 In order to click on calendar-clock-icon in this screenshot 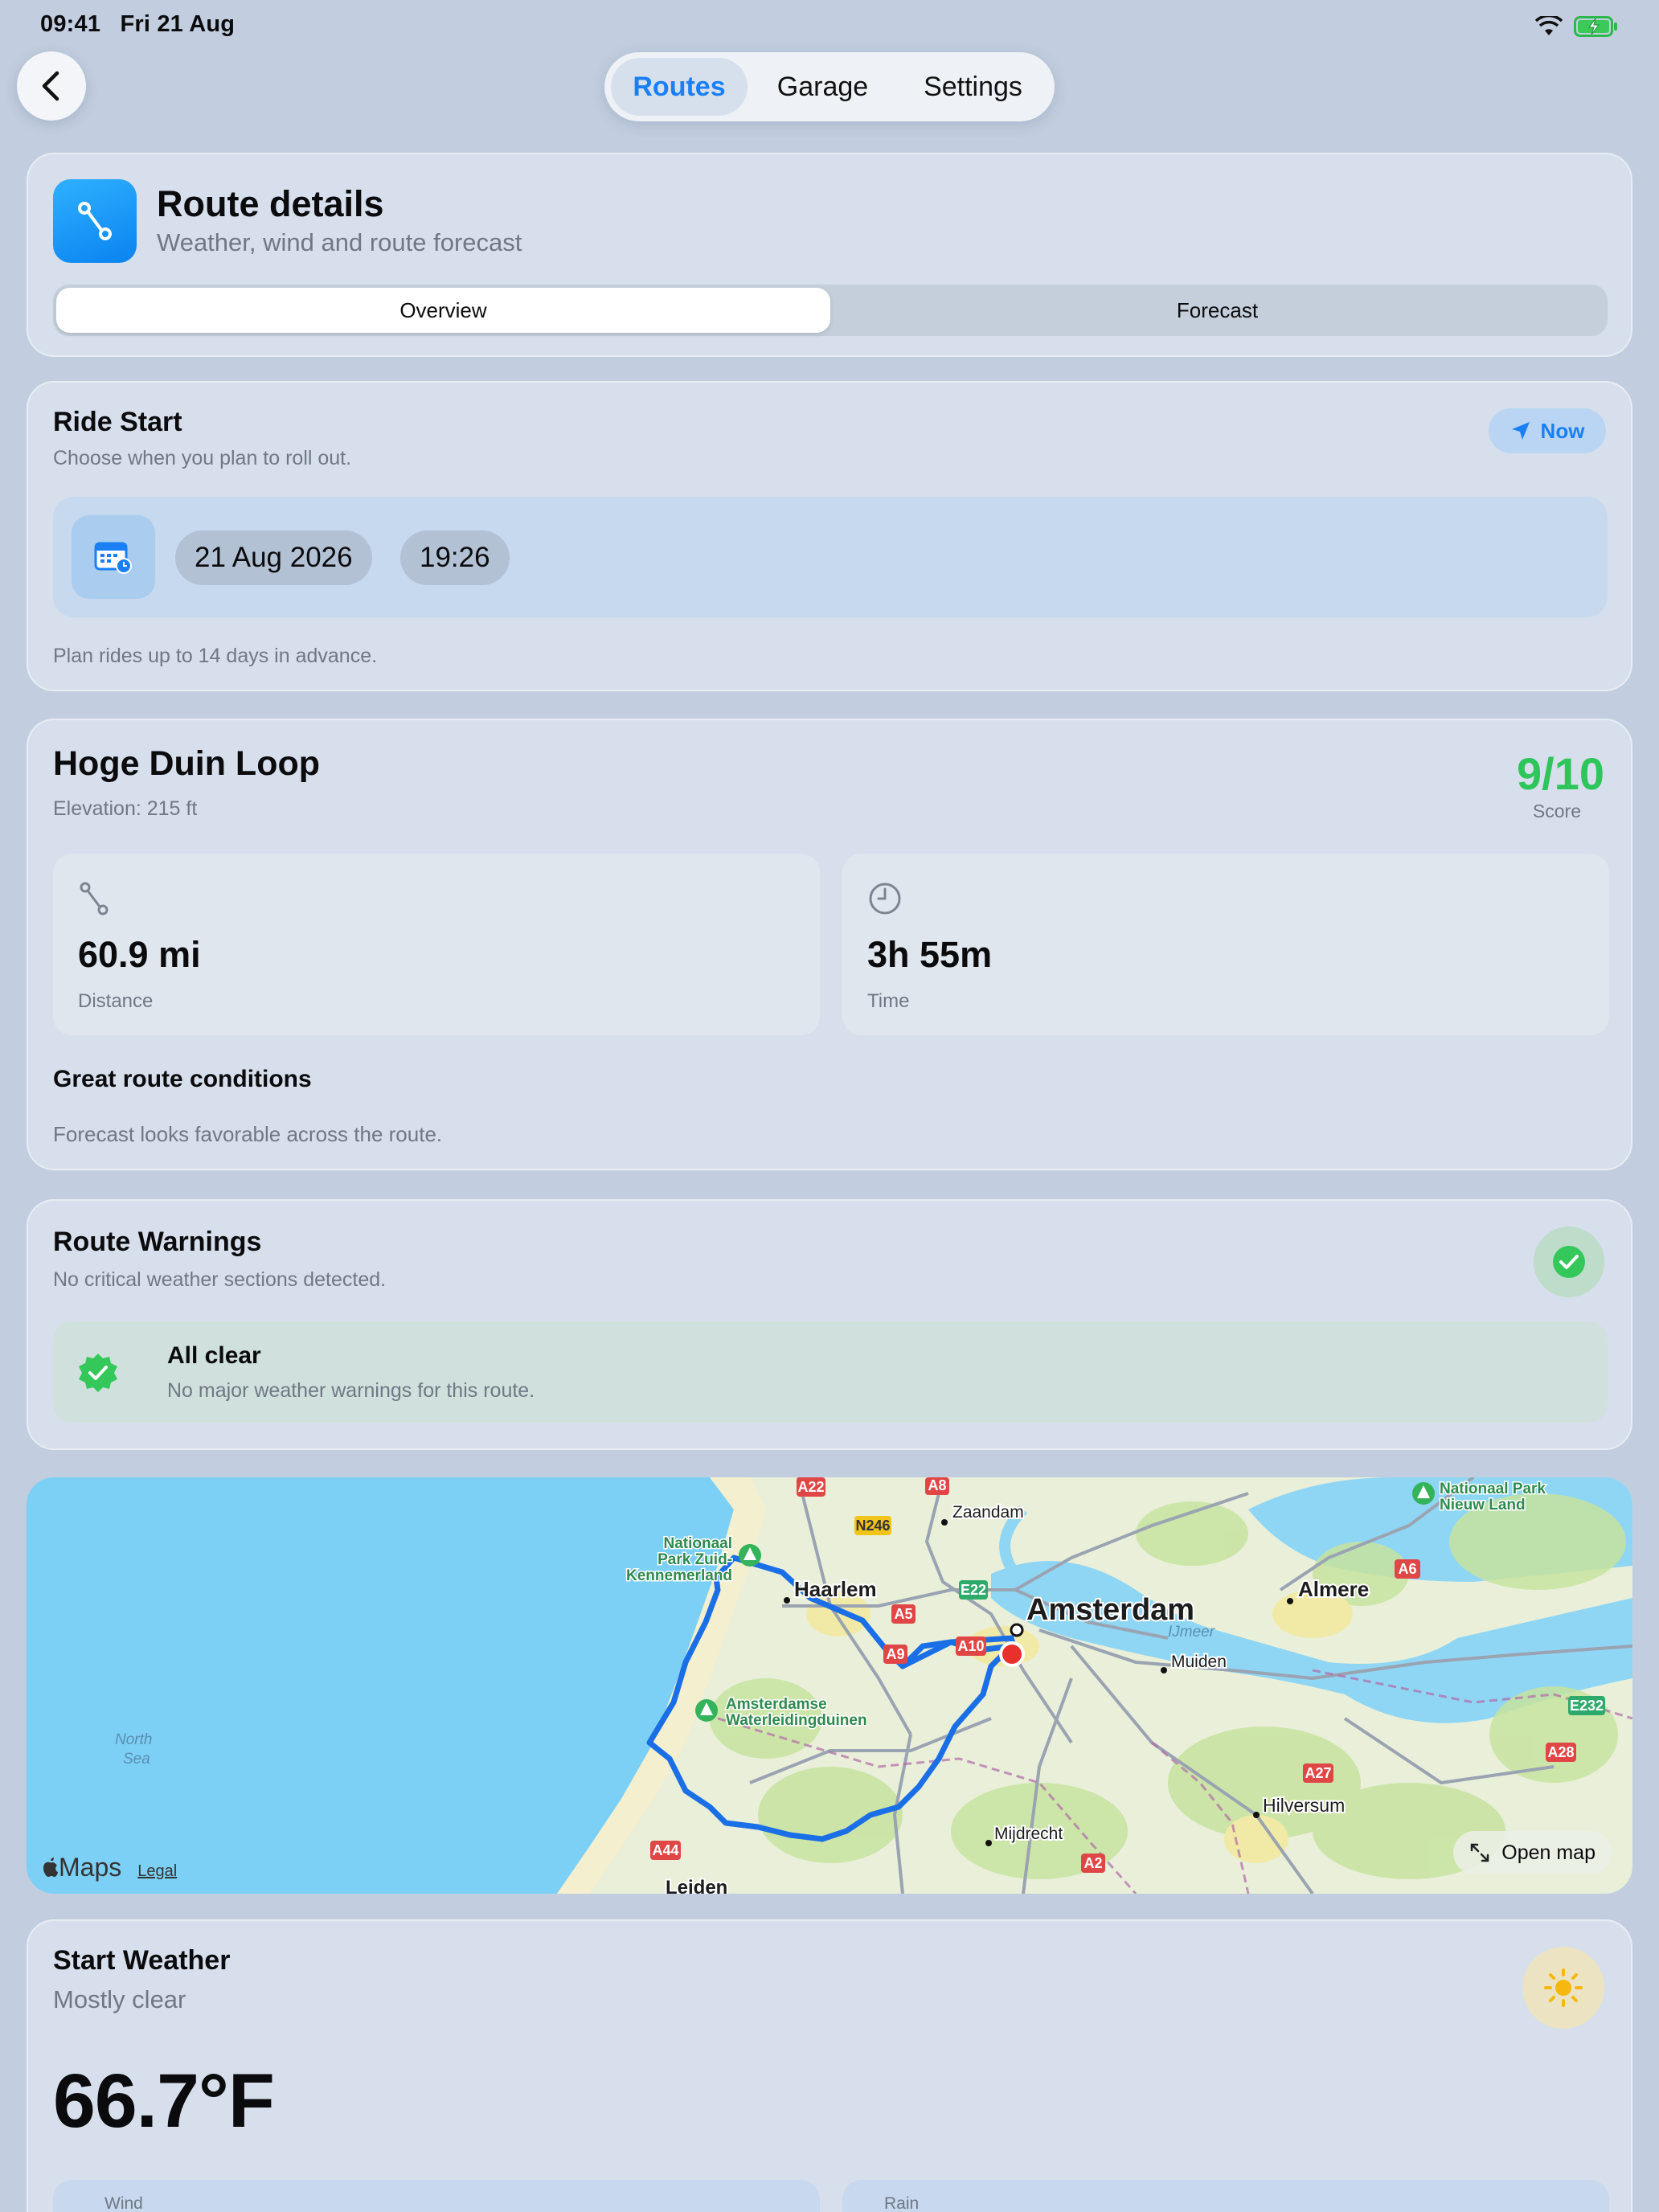, I will do `click(113, 557)`.